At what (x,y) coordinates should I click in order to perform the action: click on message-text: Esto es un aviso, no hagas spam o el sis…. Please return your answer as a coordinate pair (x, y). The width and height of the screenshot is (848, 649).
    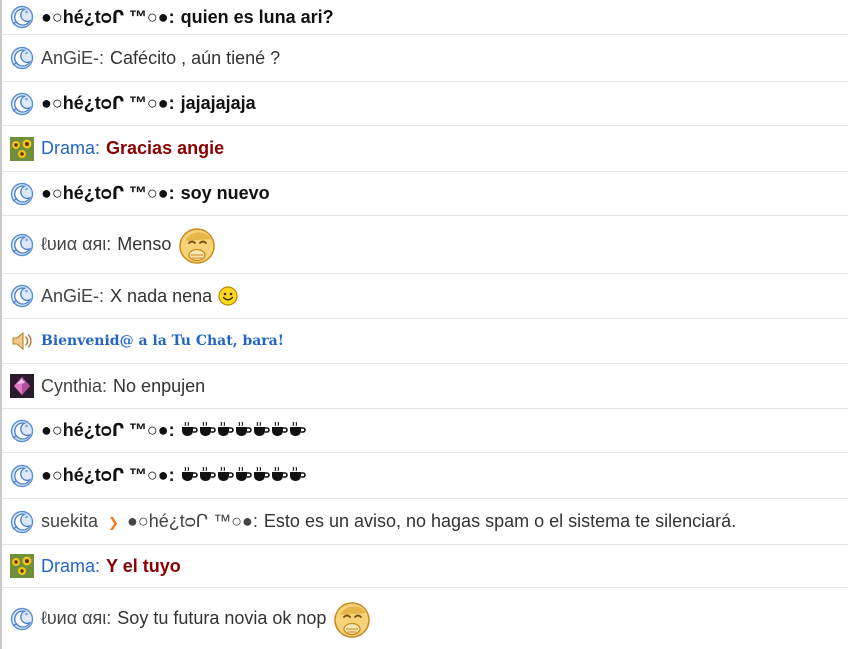
    Looking at the image, I should click on (500, 521).